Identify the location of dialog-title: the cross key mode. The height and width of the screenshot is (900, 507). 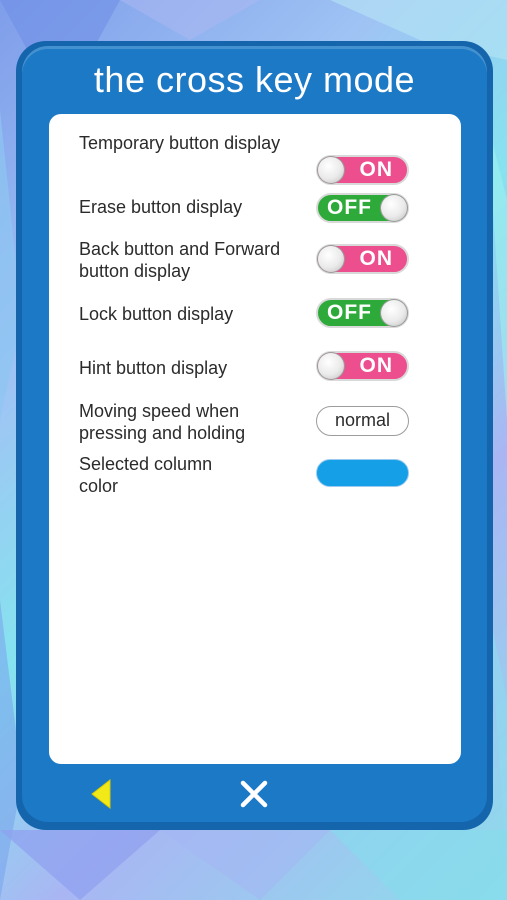
(254, 79).